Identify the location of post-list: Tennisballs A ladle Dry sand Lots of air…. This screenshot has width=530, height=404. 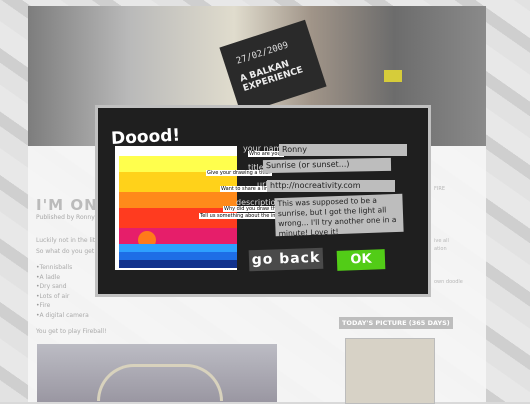
(62, 292).